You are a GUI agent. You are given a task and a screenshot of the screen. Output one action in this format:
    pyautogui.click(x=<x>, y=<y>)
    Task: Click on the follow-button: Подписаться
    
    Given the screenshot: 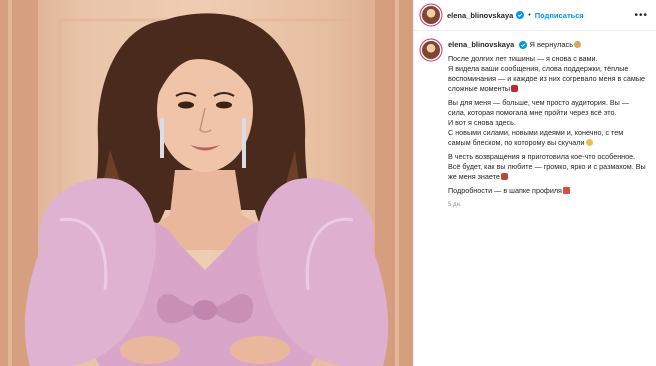 What is the action you would take?
    pyautogui.click(x=559, y=15)
    